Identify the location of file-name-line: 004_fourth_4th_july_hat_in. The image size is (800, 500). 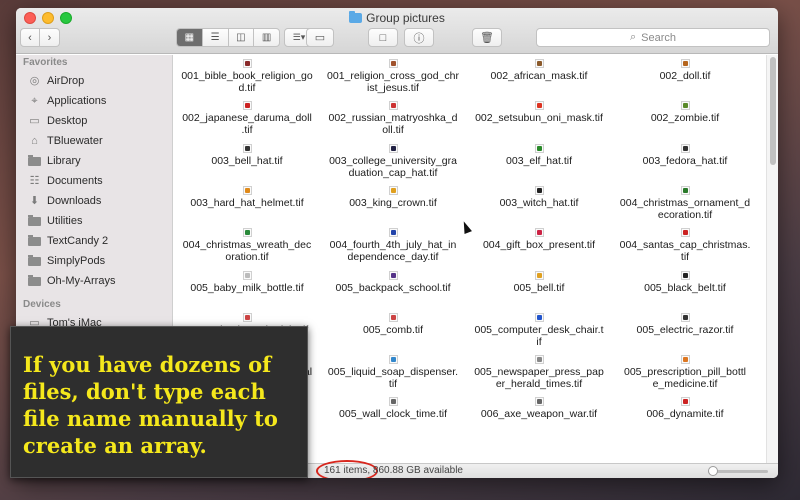
(393, 245).